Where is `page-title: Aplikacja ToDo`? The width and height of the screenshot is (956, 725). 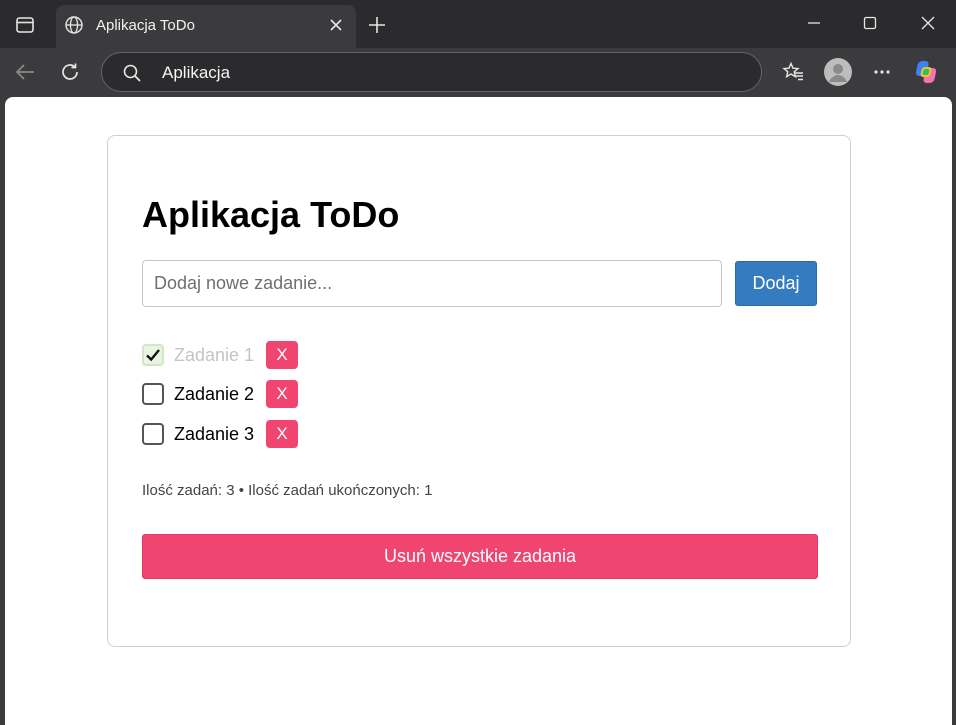 page-title: Aplikacja ToDo is located at coordinates (271, 214).